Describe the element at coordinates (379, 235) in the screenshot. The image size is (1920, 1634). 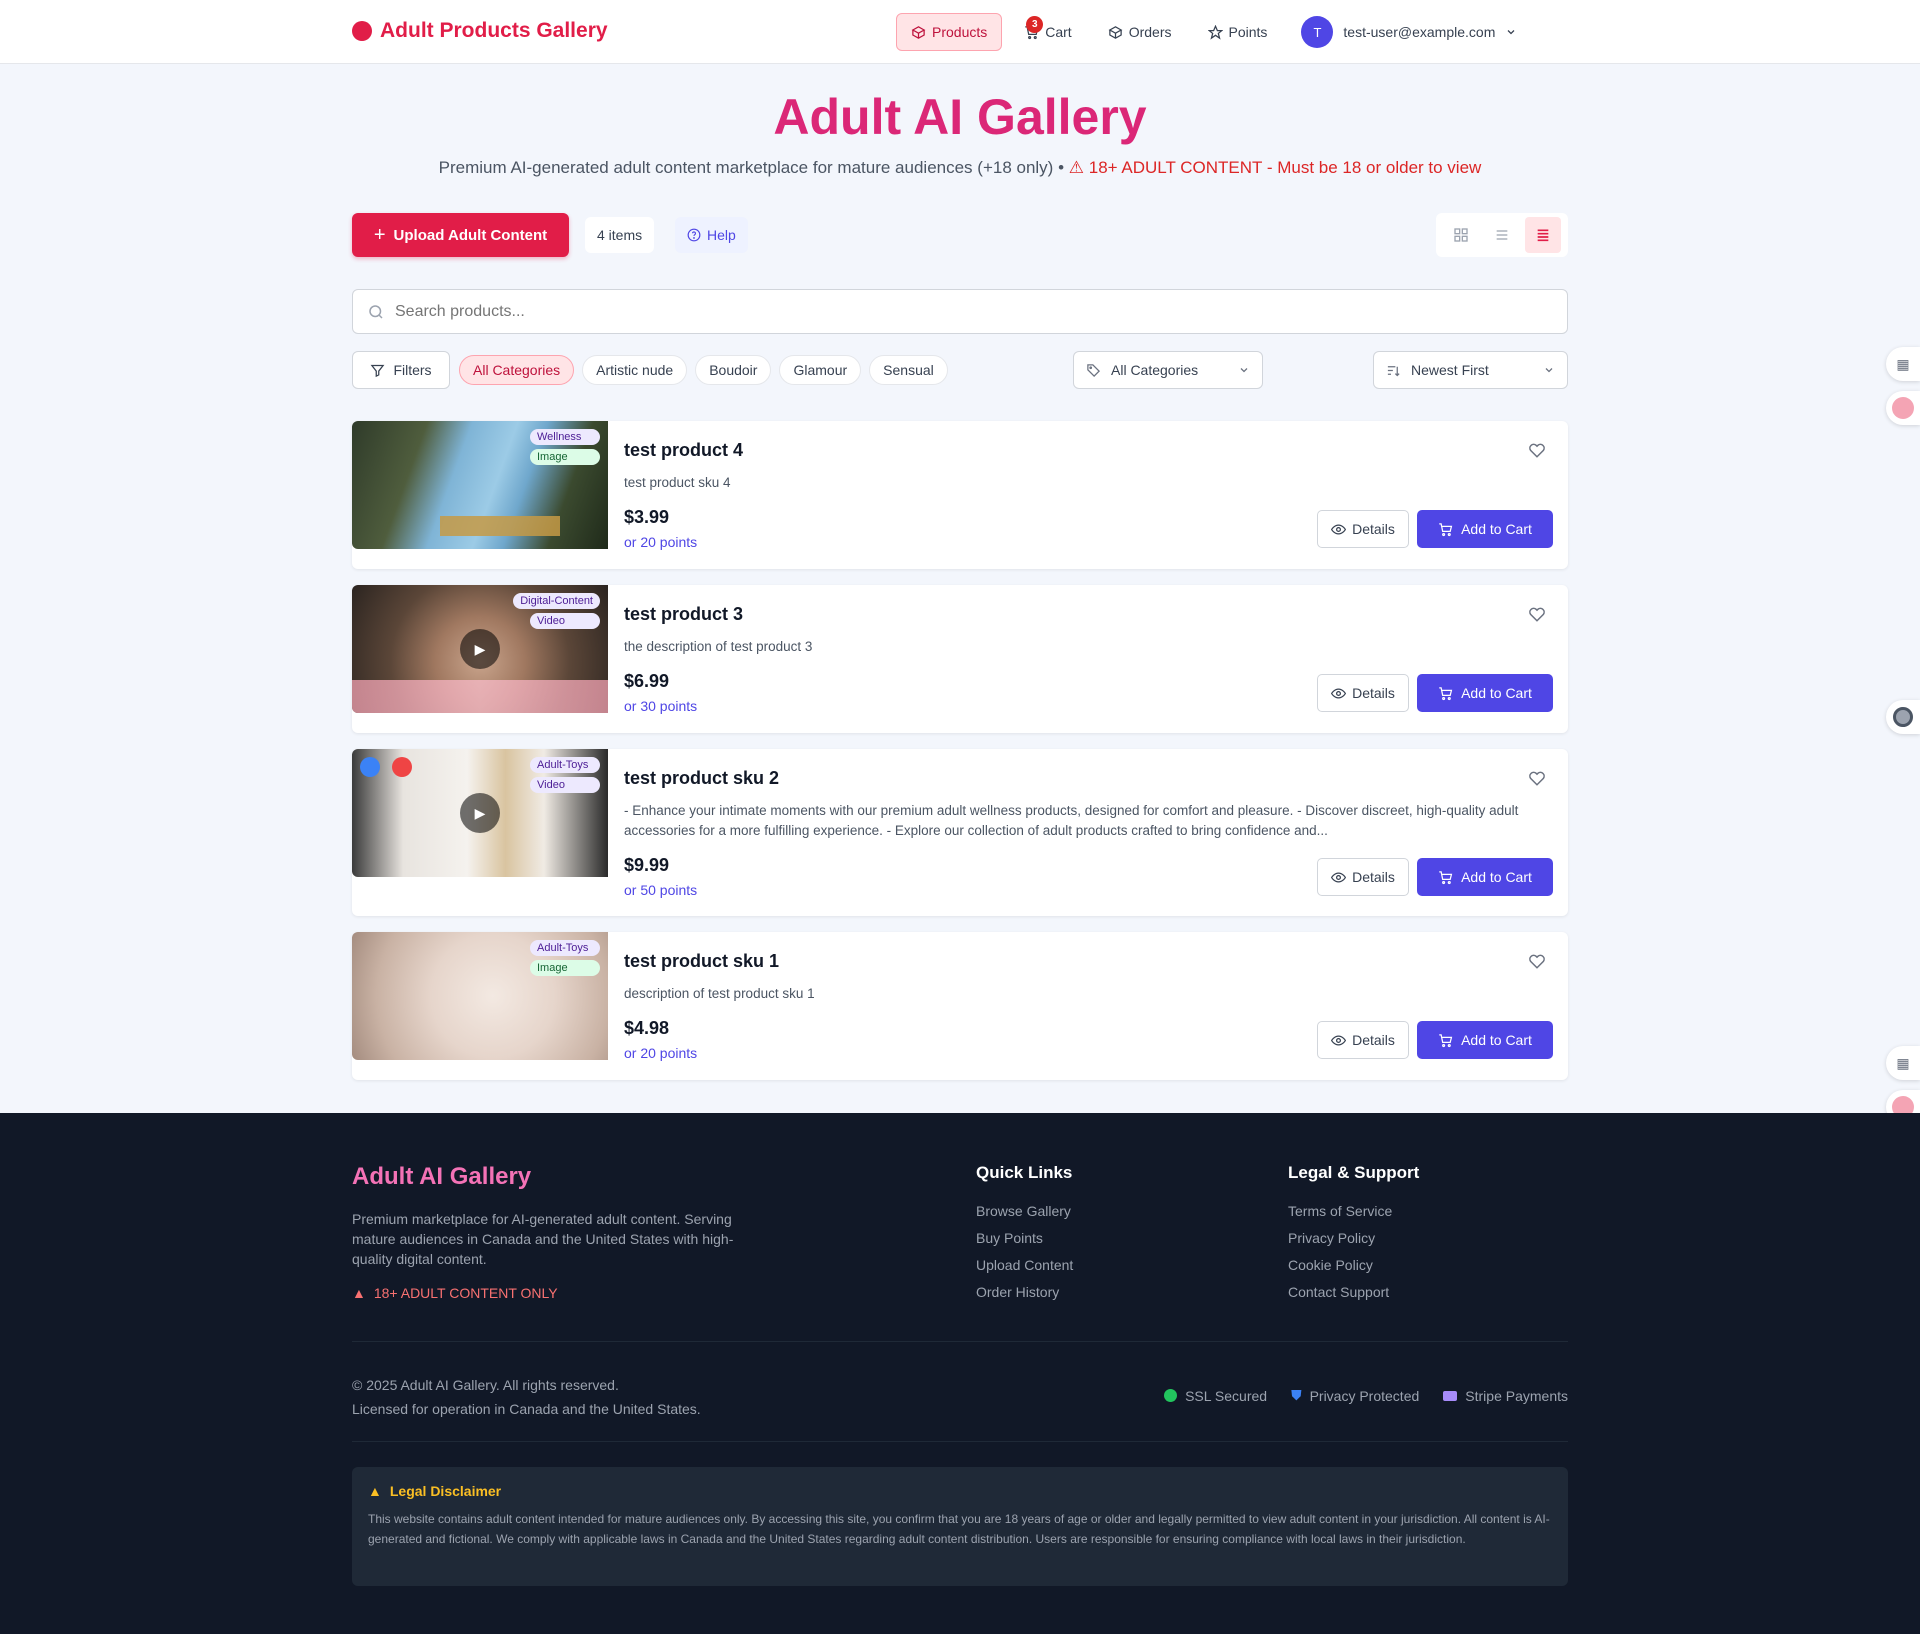
I see `plus-icon: +` at that location.